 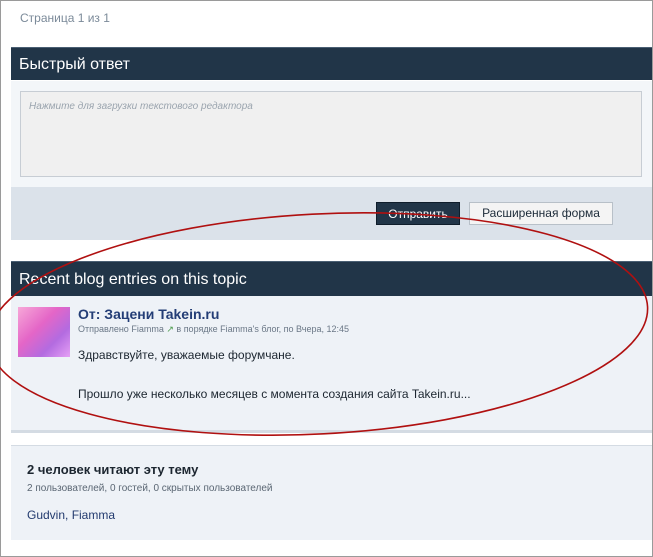 I want to click on blog-entry-text-line1: Здравствуйте, уважаемые форумчане., so click(x=186, y=355).